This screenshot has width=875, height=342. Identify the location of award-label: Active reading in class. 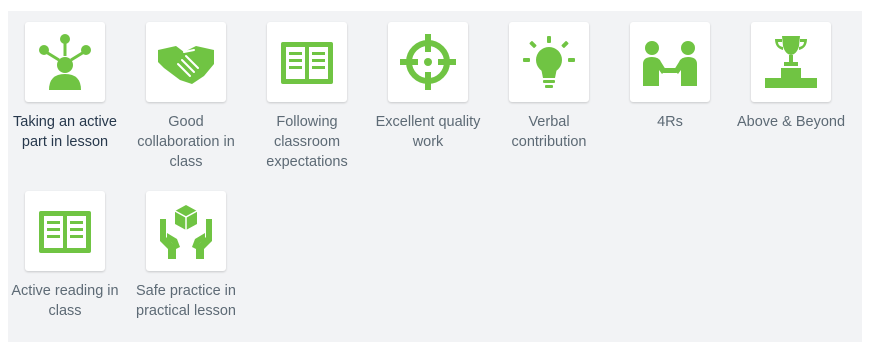
(65, 301).